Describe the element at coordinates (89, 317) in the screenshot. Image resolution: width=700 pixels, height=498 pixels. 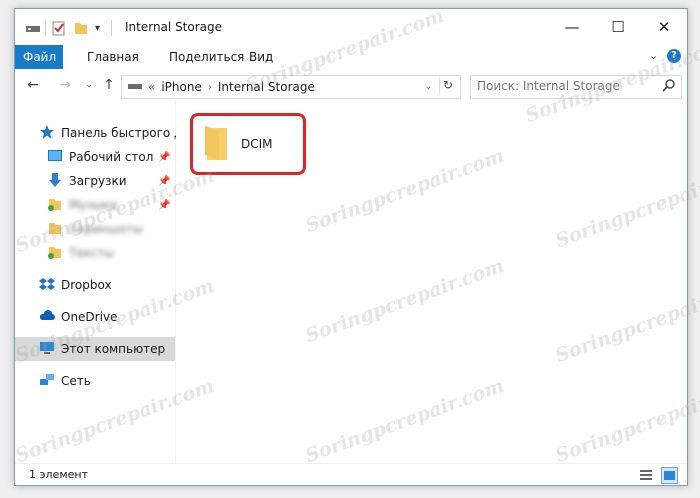
I see `nav-label: OneDrive` at that location.